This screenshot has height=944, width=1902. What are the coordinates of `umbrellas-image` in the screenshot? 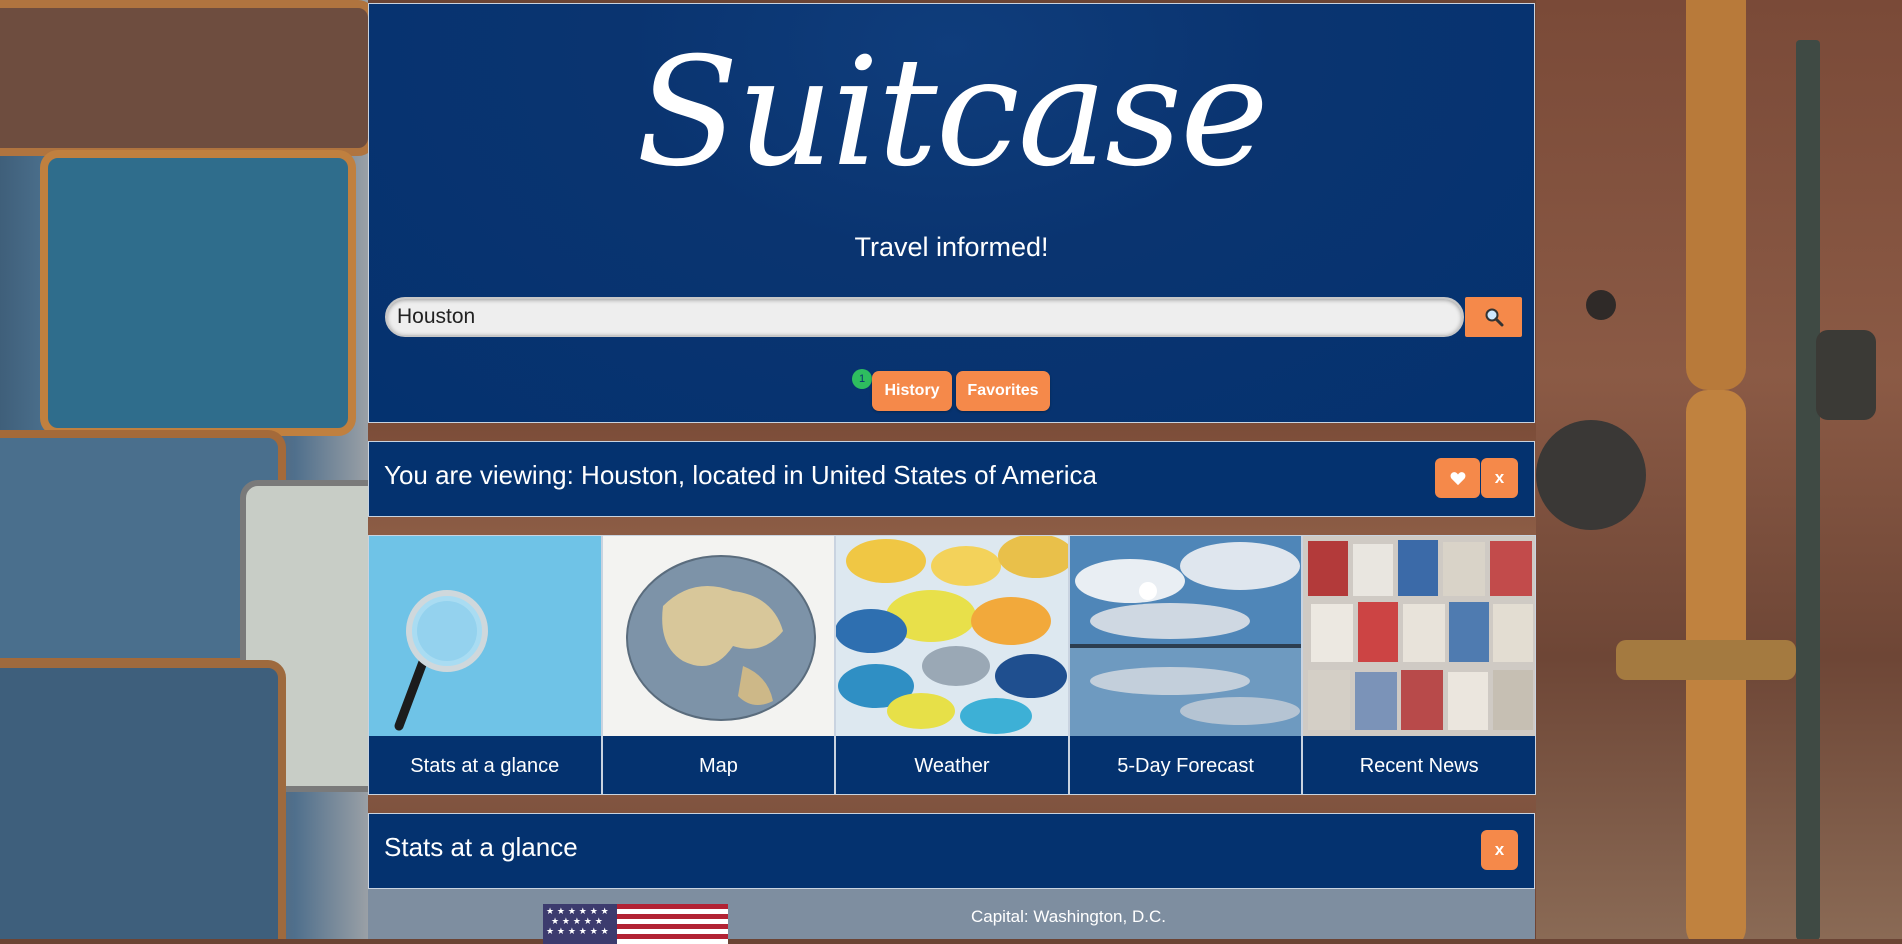 It's located at (952, 636).